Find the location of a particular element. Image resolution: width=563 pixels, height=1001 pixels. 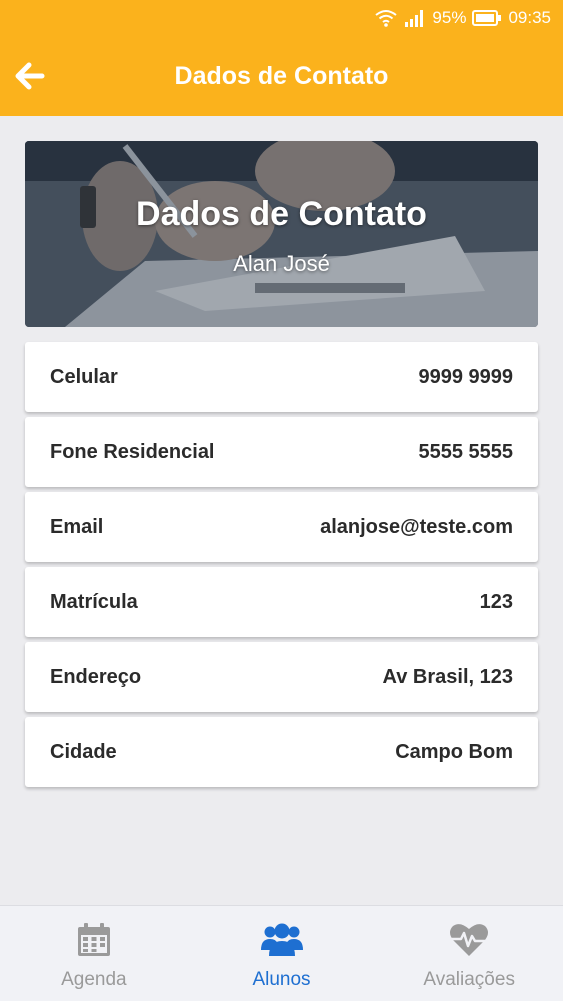

heart-pulse-icon is located at coordinates (469, 942).